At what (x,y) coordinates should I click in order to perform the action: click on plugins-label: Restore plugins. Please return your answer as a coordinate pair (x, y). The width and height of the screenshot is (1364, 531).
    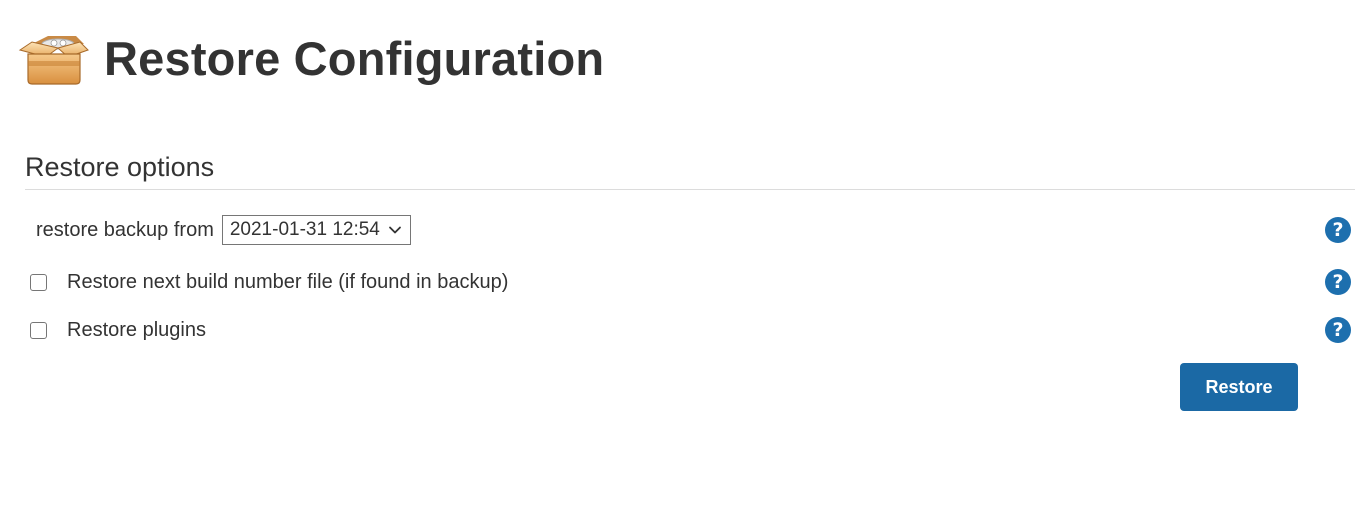
    Looking at the image, I should click on (136, 330).